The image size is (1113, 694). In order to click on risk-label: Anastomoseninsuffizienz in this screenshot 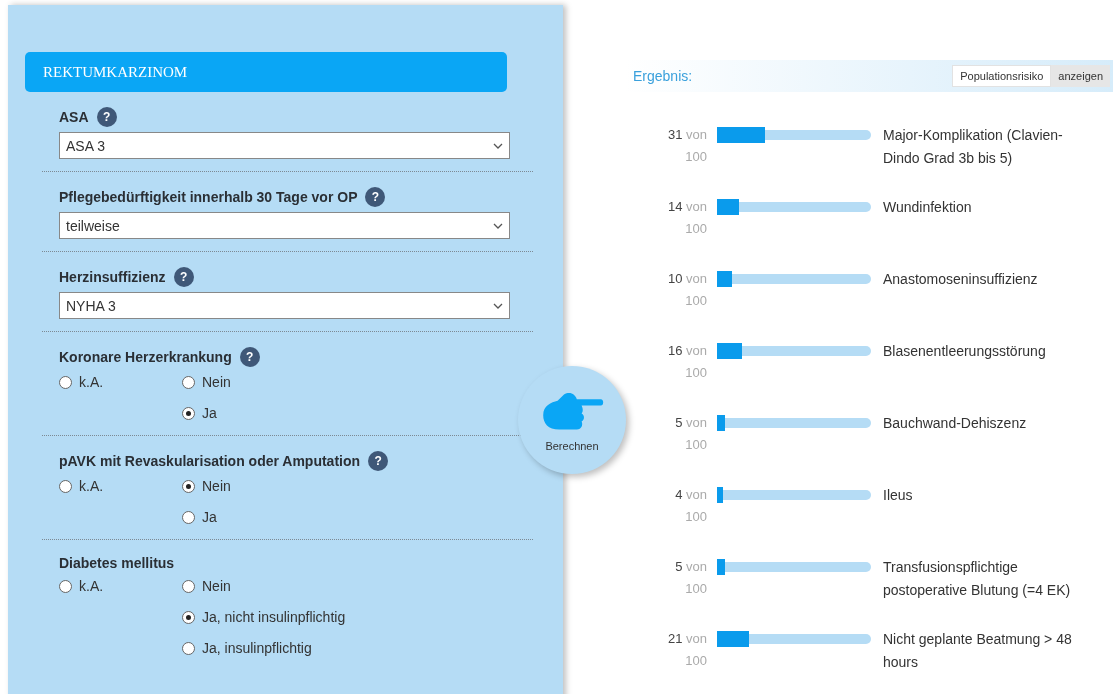, I will do `click(961, 279)`.